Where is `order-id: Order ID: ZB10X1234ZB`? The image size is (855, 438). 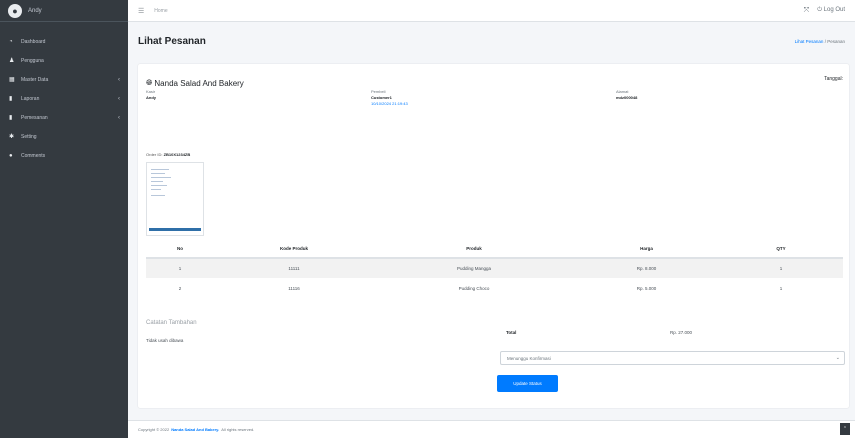 order-id: Order ID: ZB10X1234ZB is located at coordinates (168, 154).